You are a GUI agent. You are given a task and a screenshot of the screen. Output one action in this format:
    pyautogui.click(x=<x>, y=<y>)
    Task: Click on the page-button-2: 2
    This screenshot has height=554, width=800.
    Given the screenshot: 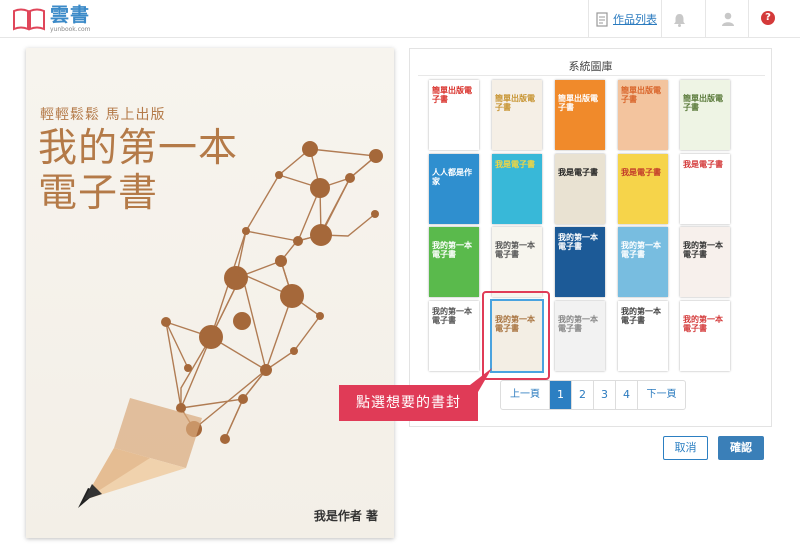 What is the action you would take?
    pyautogui.click(x=582, y=395)
    